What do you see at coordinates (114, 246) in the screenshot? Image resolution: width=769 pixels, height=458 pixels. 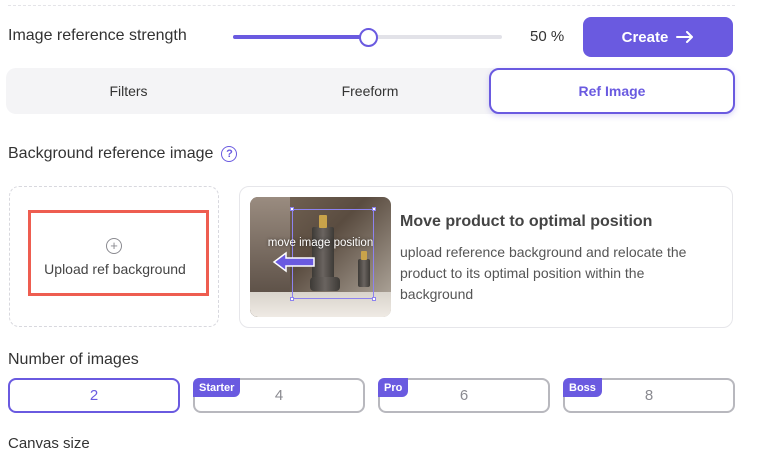 I see `plus-circle-icon: +` at bounding box center [114, 246].